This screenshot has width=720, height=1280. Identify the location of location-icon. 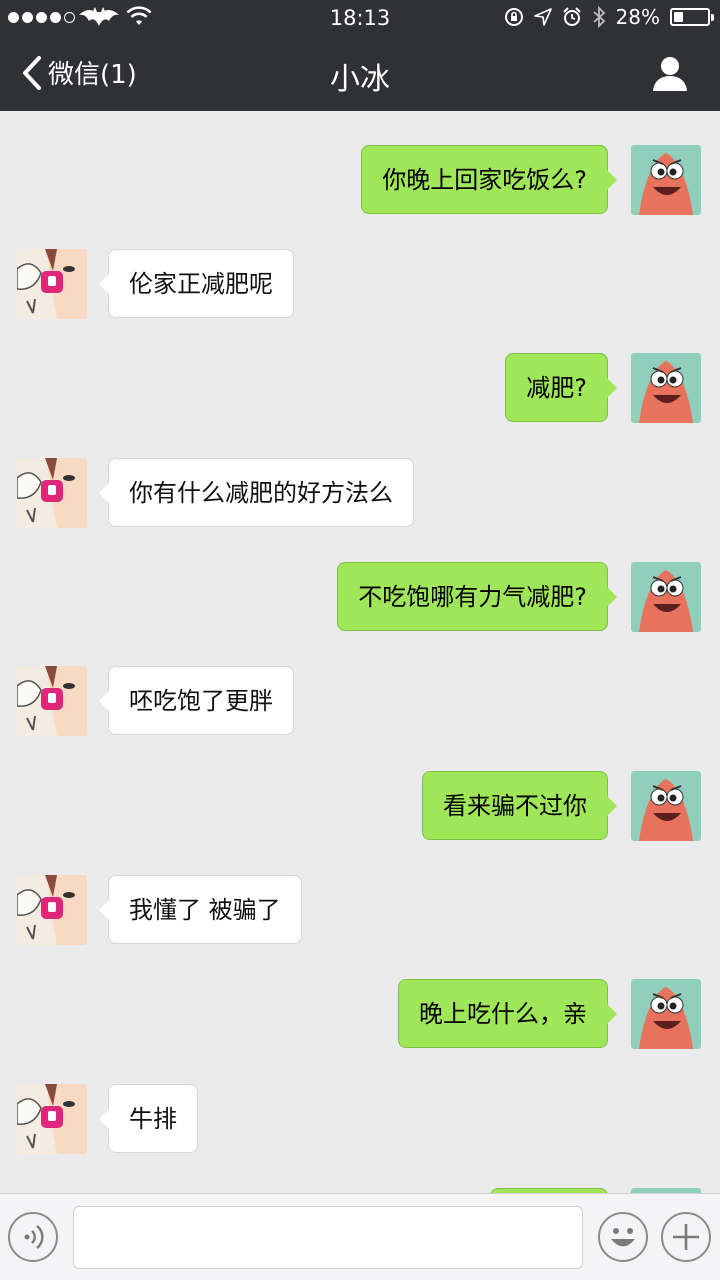
(542, 17).